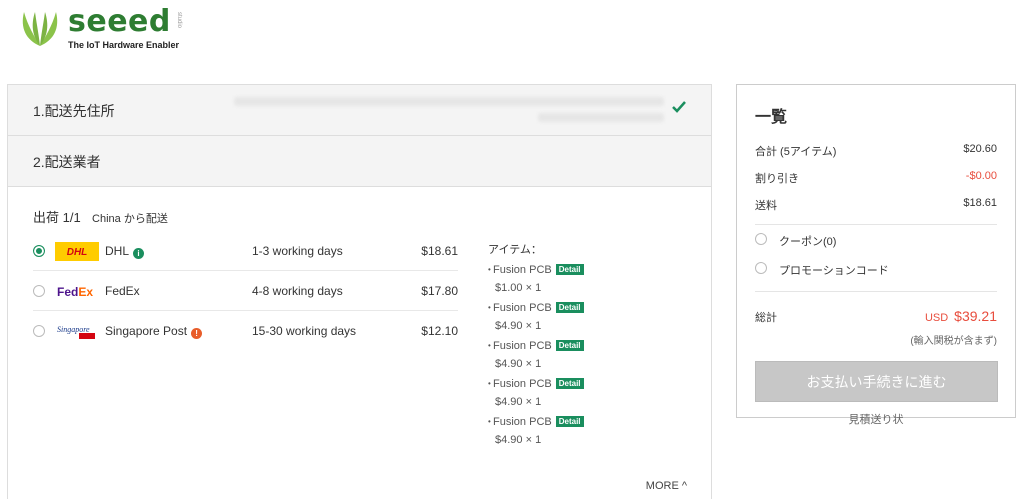  What do you see at coordinates (593, 279) in the screenshot?
I see `list-item: Fusion PCBDetail $1.00 × 1` at bounding box center [593, 279].